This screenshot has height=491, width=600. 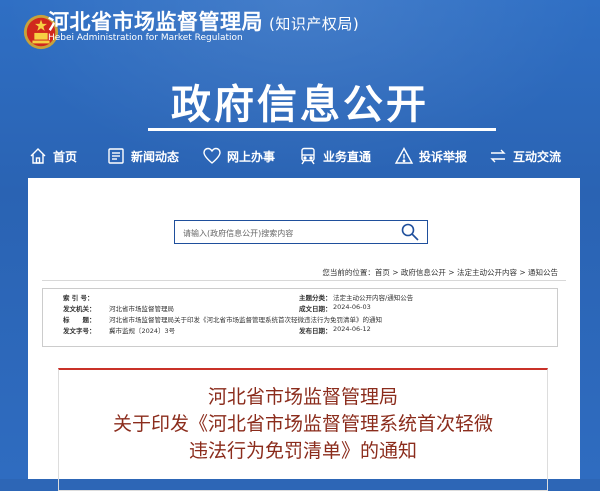 I want to click on home-icon, so click(x=38, y=156).